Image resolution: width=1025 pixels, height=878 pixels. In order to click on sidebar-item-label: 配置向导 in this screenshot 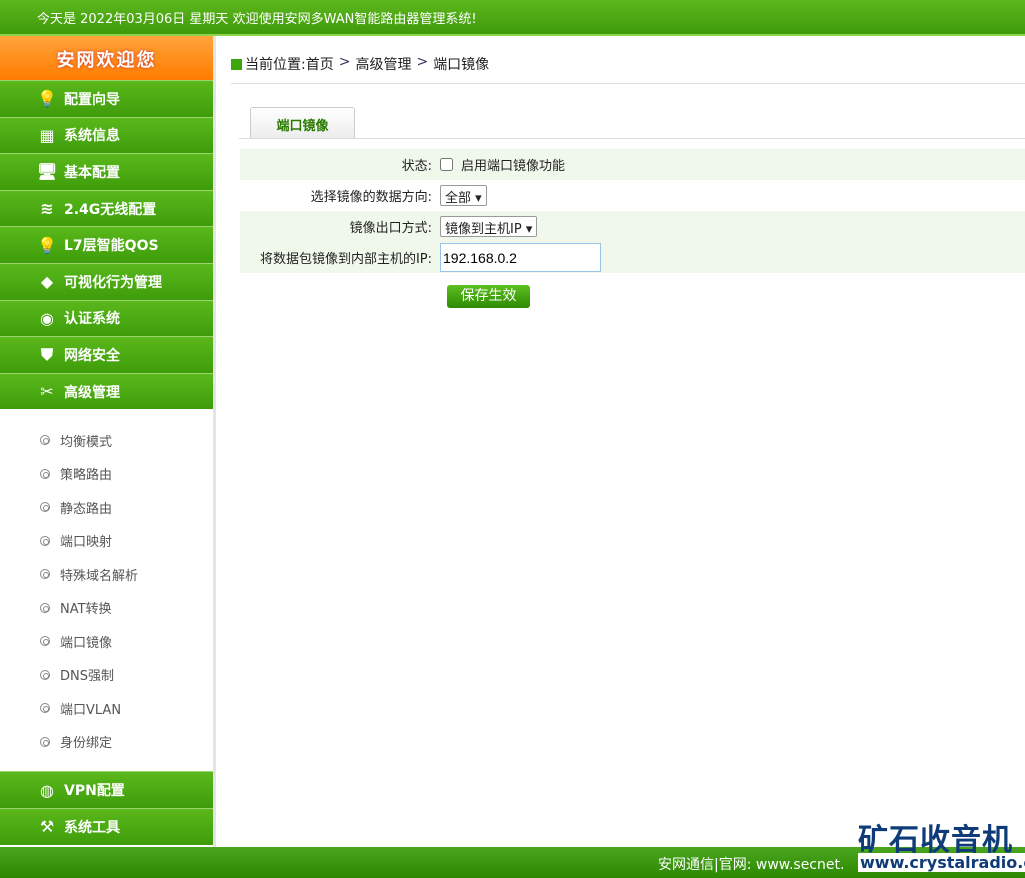, I will do `click(92, 99)`.